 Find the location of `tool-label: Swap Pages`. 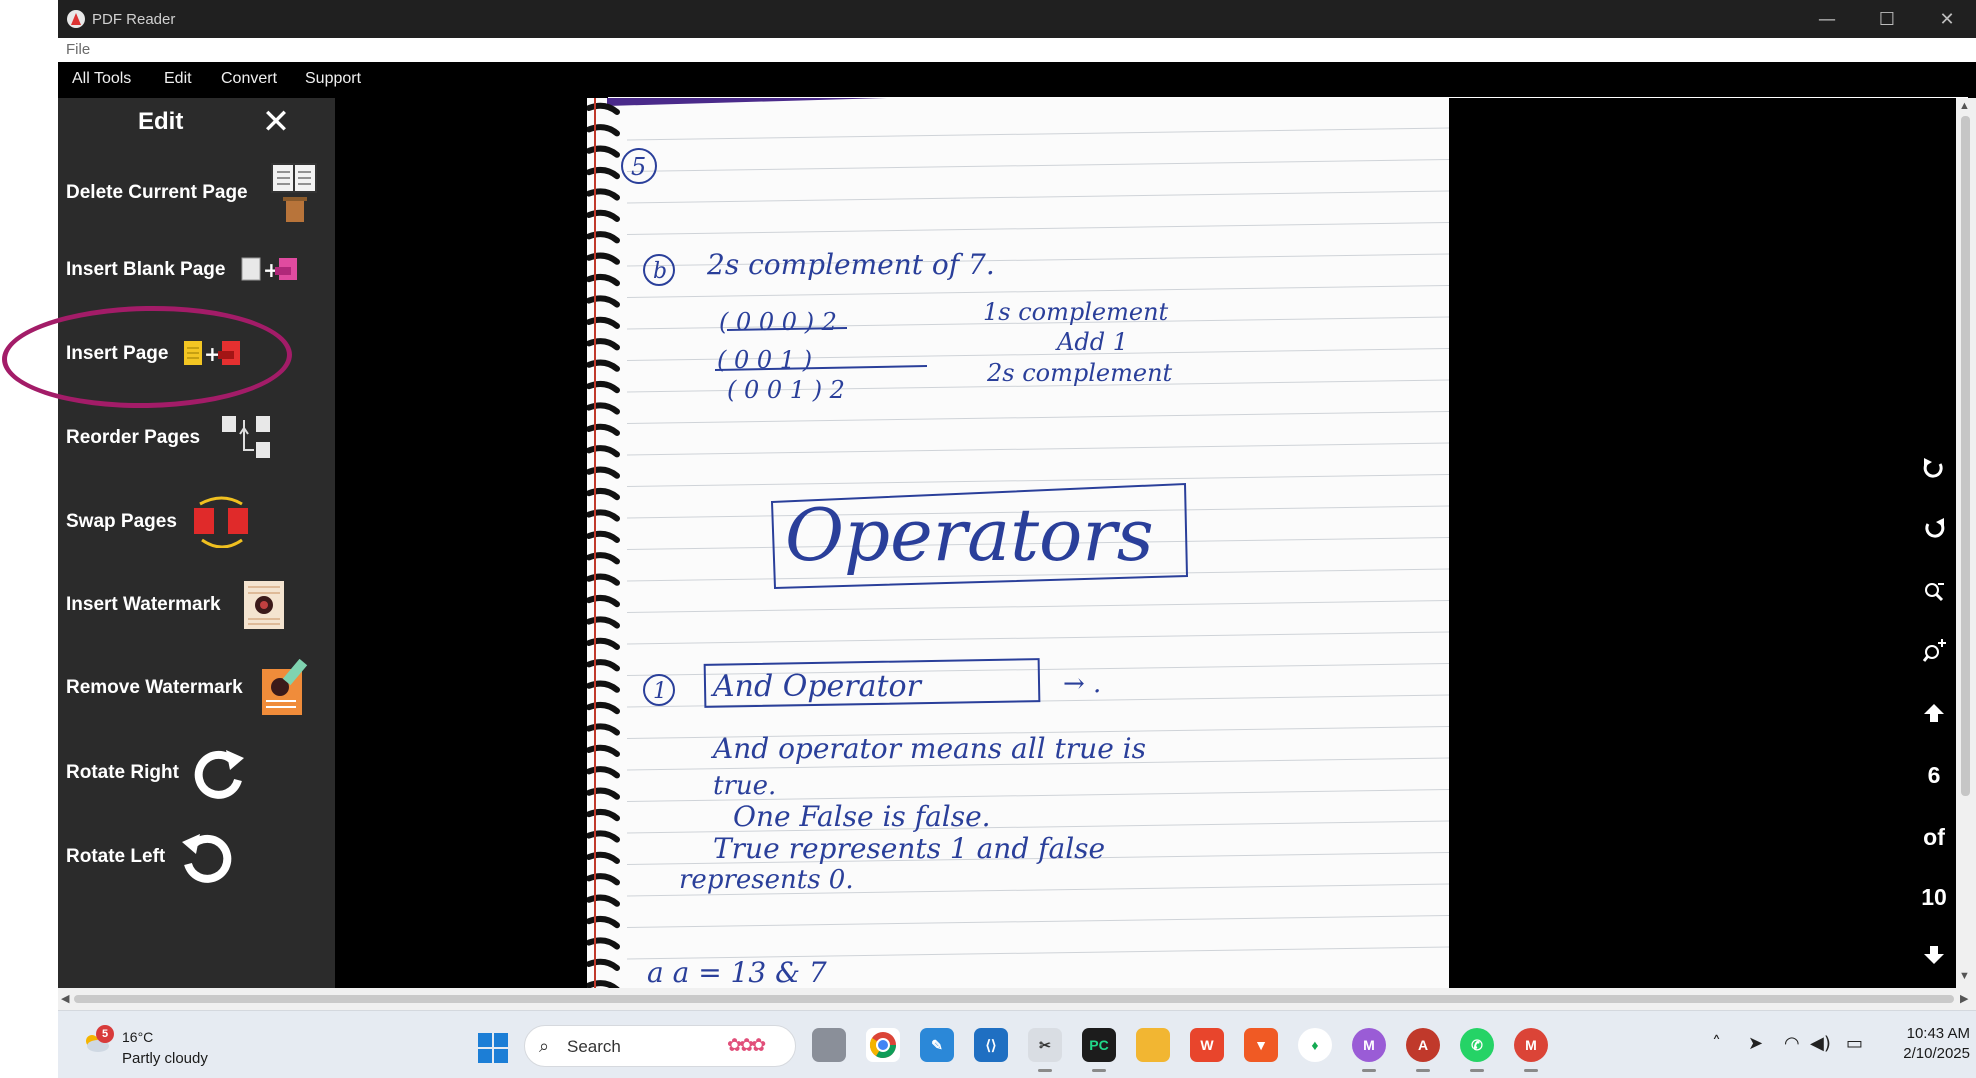

tool-label: Swap Pages is located at coordinates (121, 521).